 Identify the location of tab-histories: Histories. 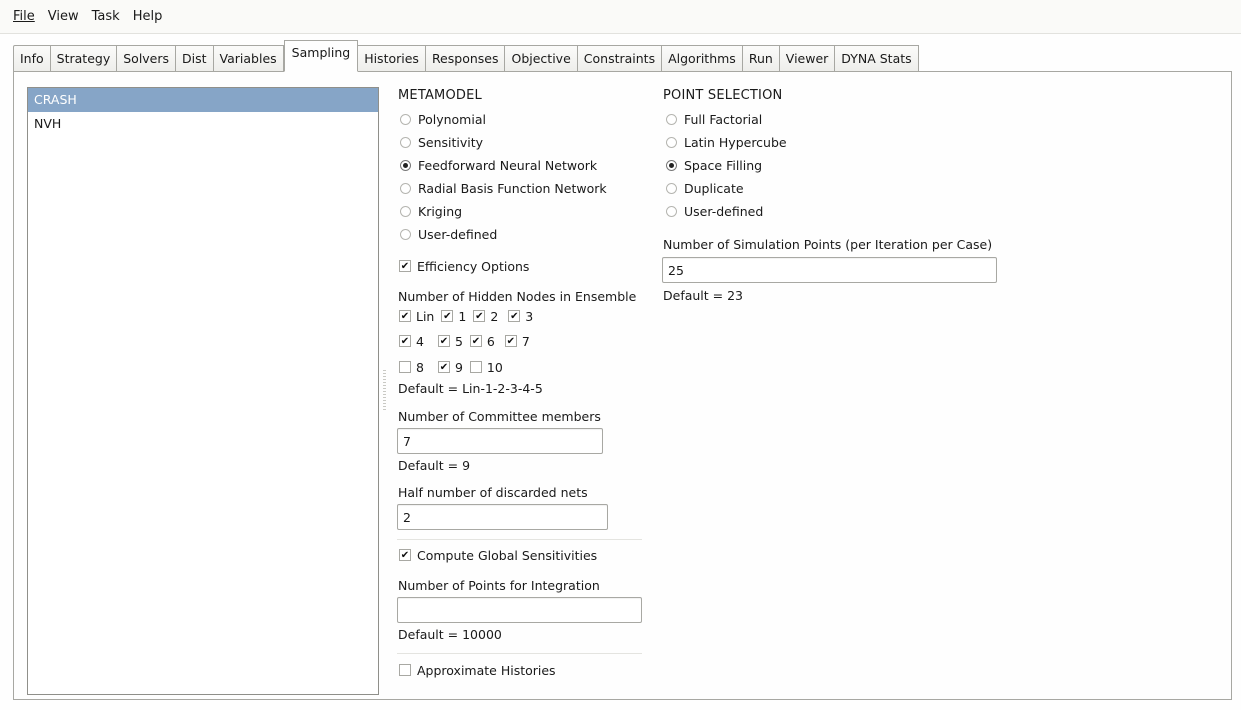
(392, 58).